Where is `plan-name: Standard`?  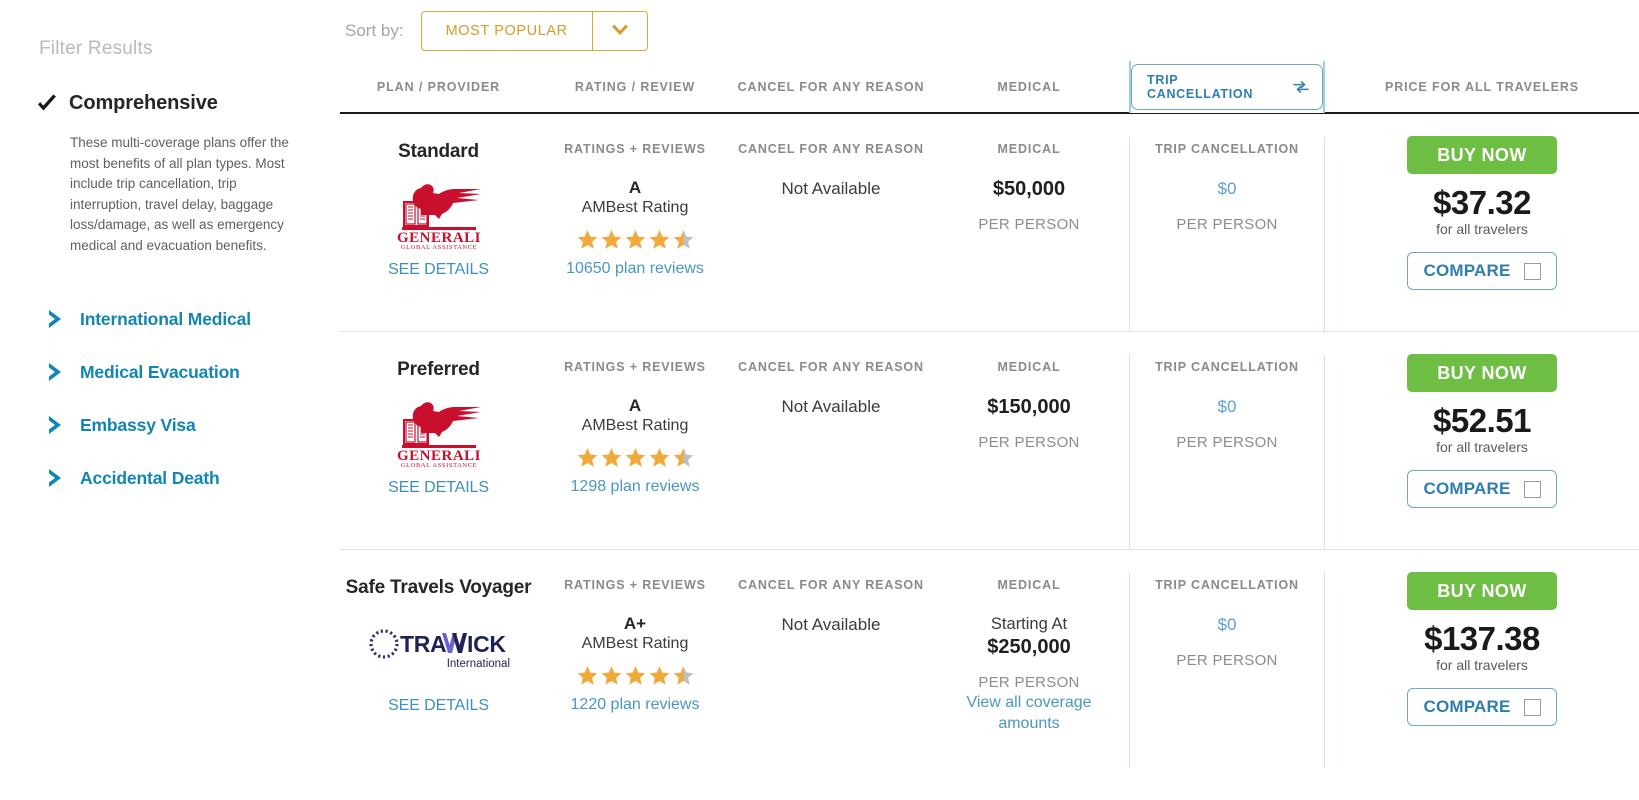 plan-name: Standard is located at coordinates (438, 151).